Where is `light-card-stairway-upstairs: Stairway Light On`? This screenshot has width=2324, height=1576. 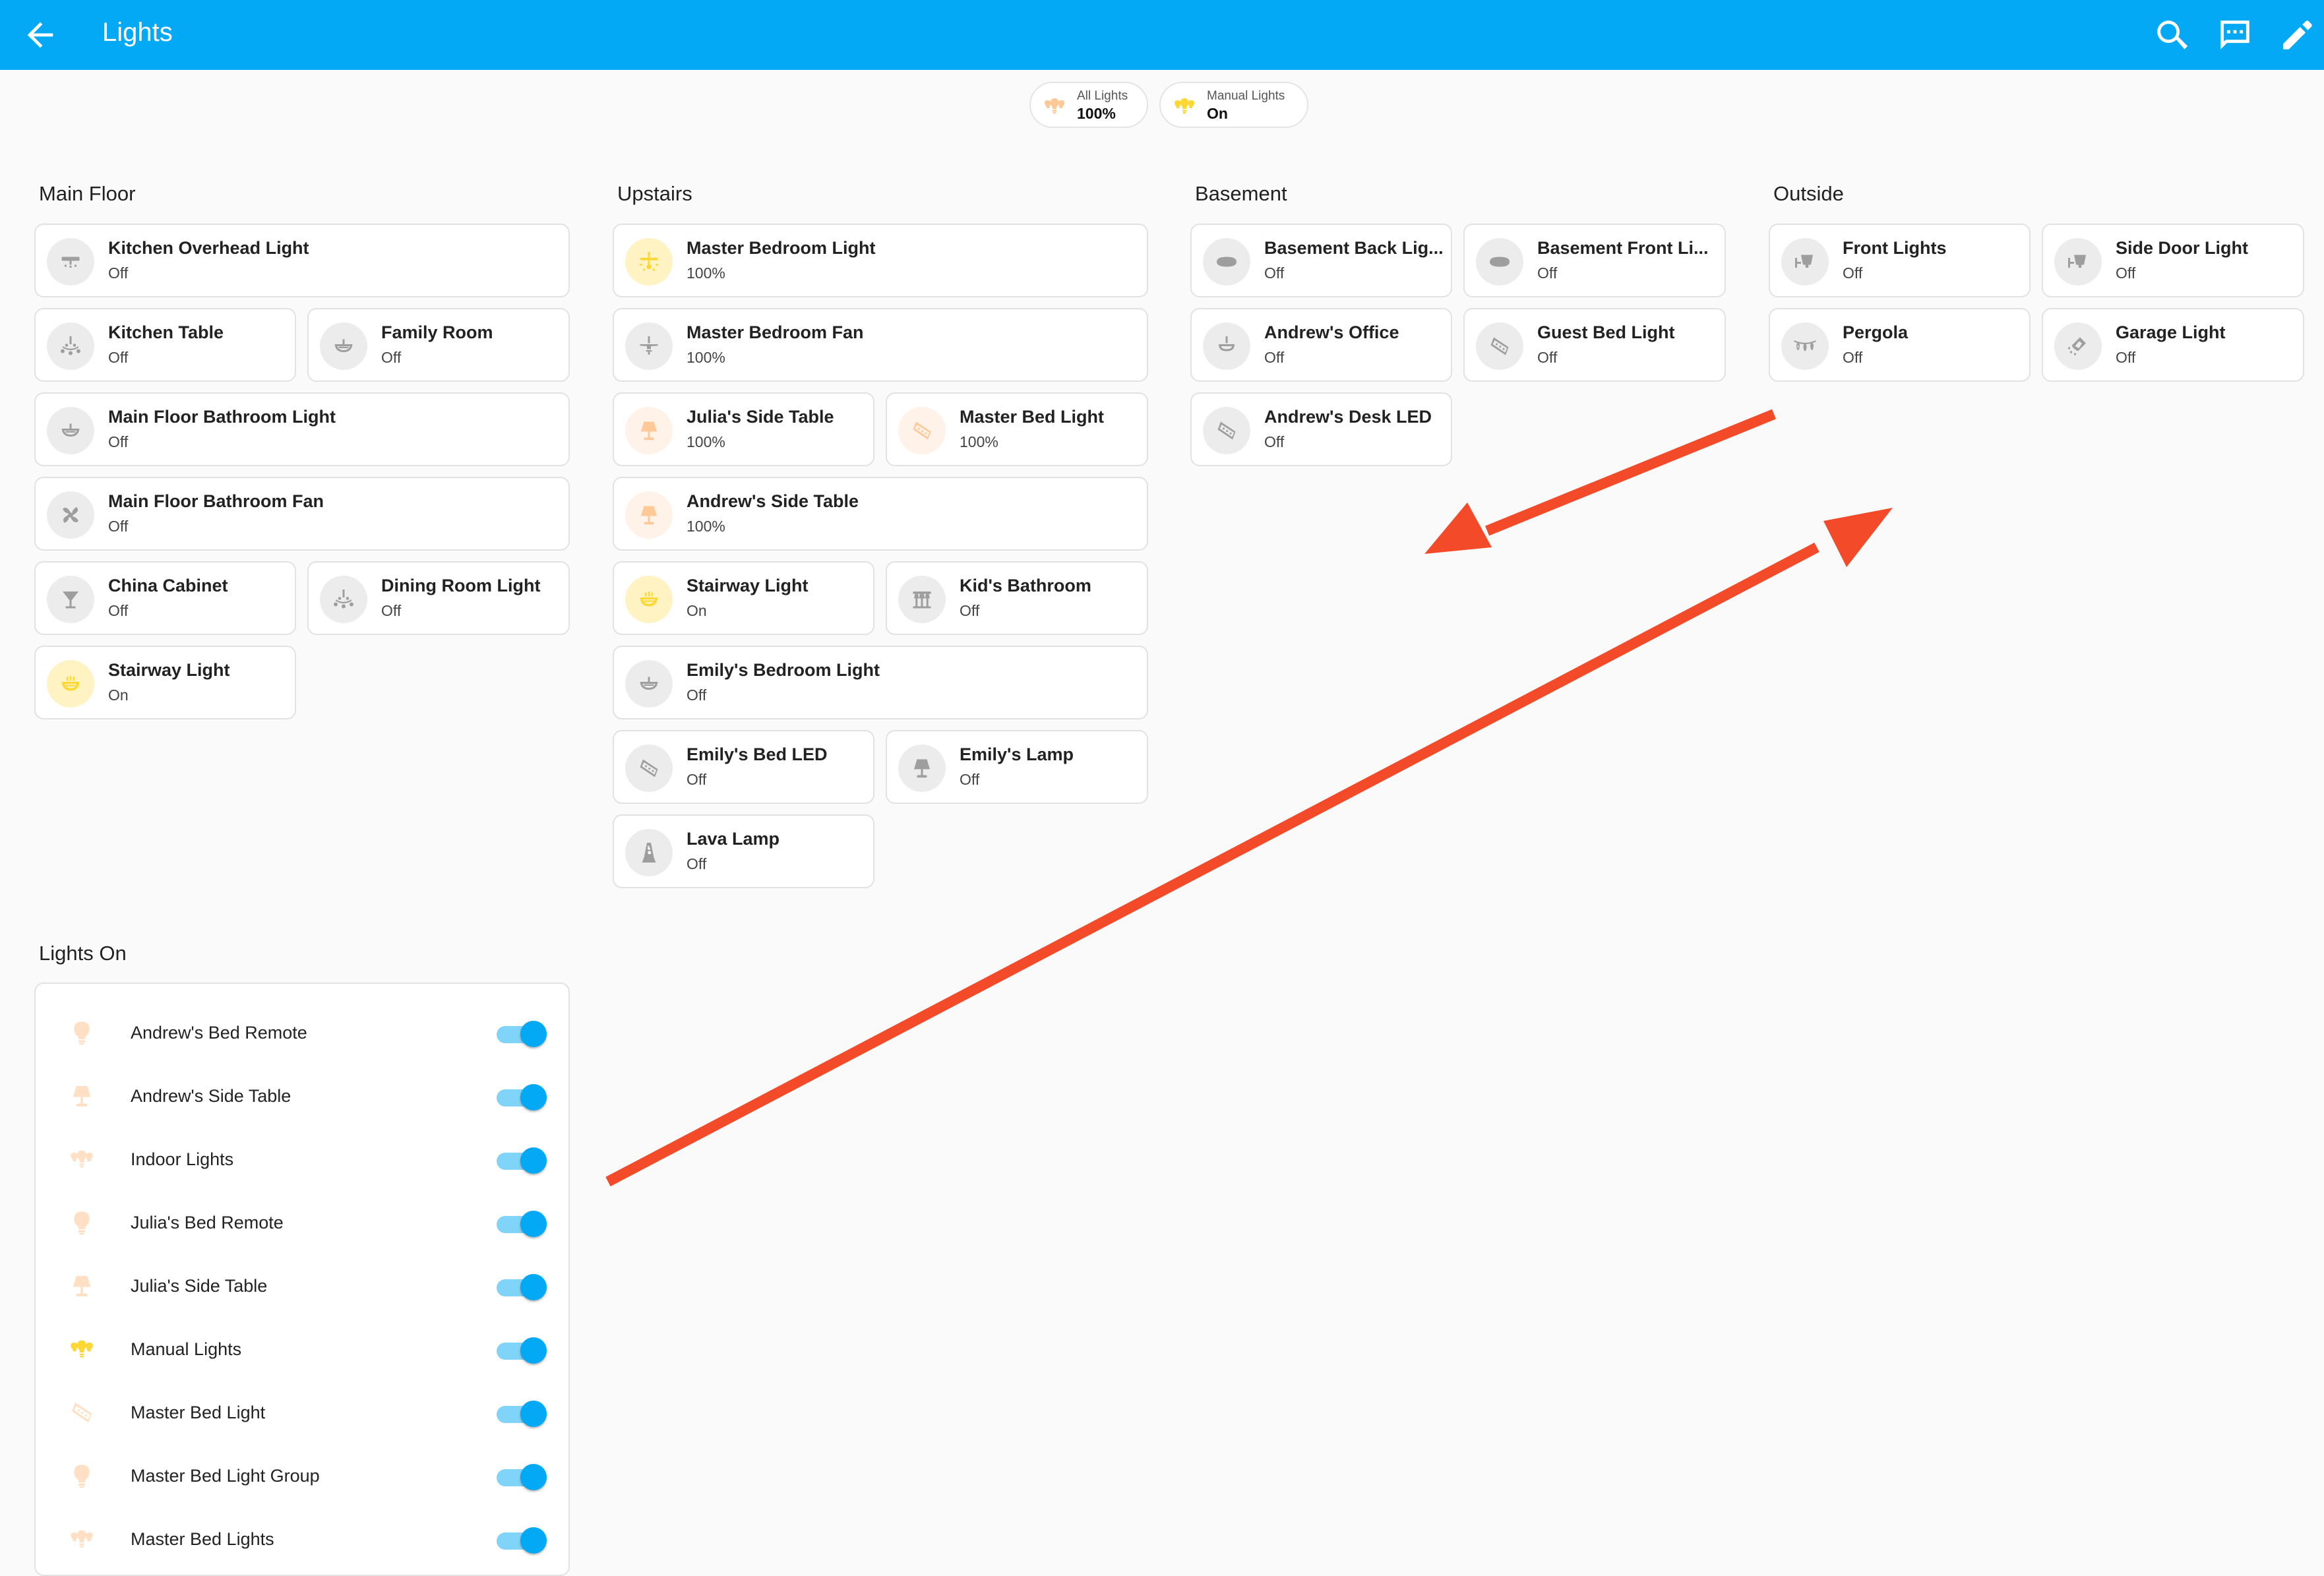 light-card-stairway-upstairs: Stairway Light On is located at coordinates (743, 598).